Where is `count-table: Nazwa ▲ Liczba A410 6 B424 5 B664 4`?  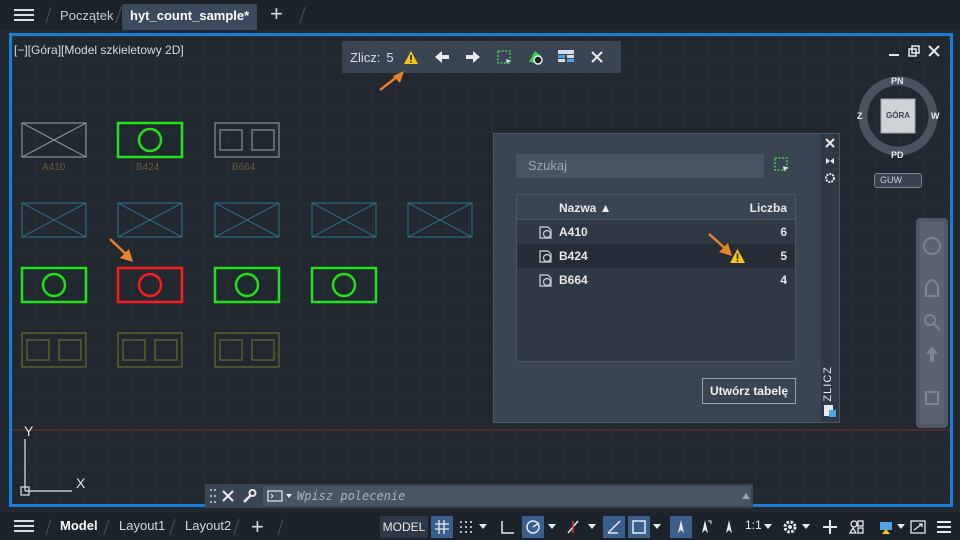
count-table: Nazwa ▲ Liczba A410 6 B424 5 B664 4 is located at coordinates (656, 278).